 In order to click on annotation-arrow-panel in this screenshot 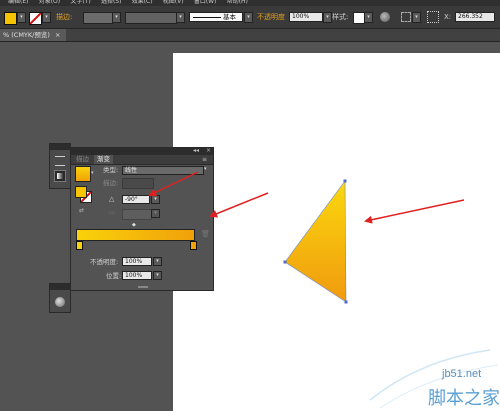, I will do `click(239, 205)`.